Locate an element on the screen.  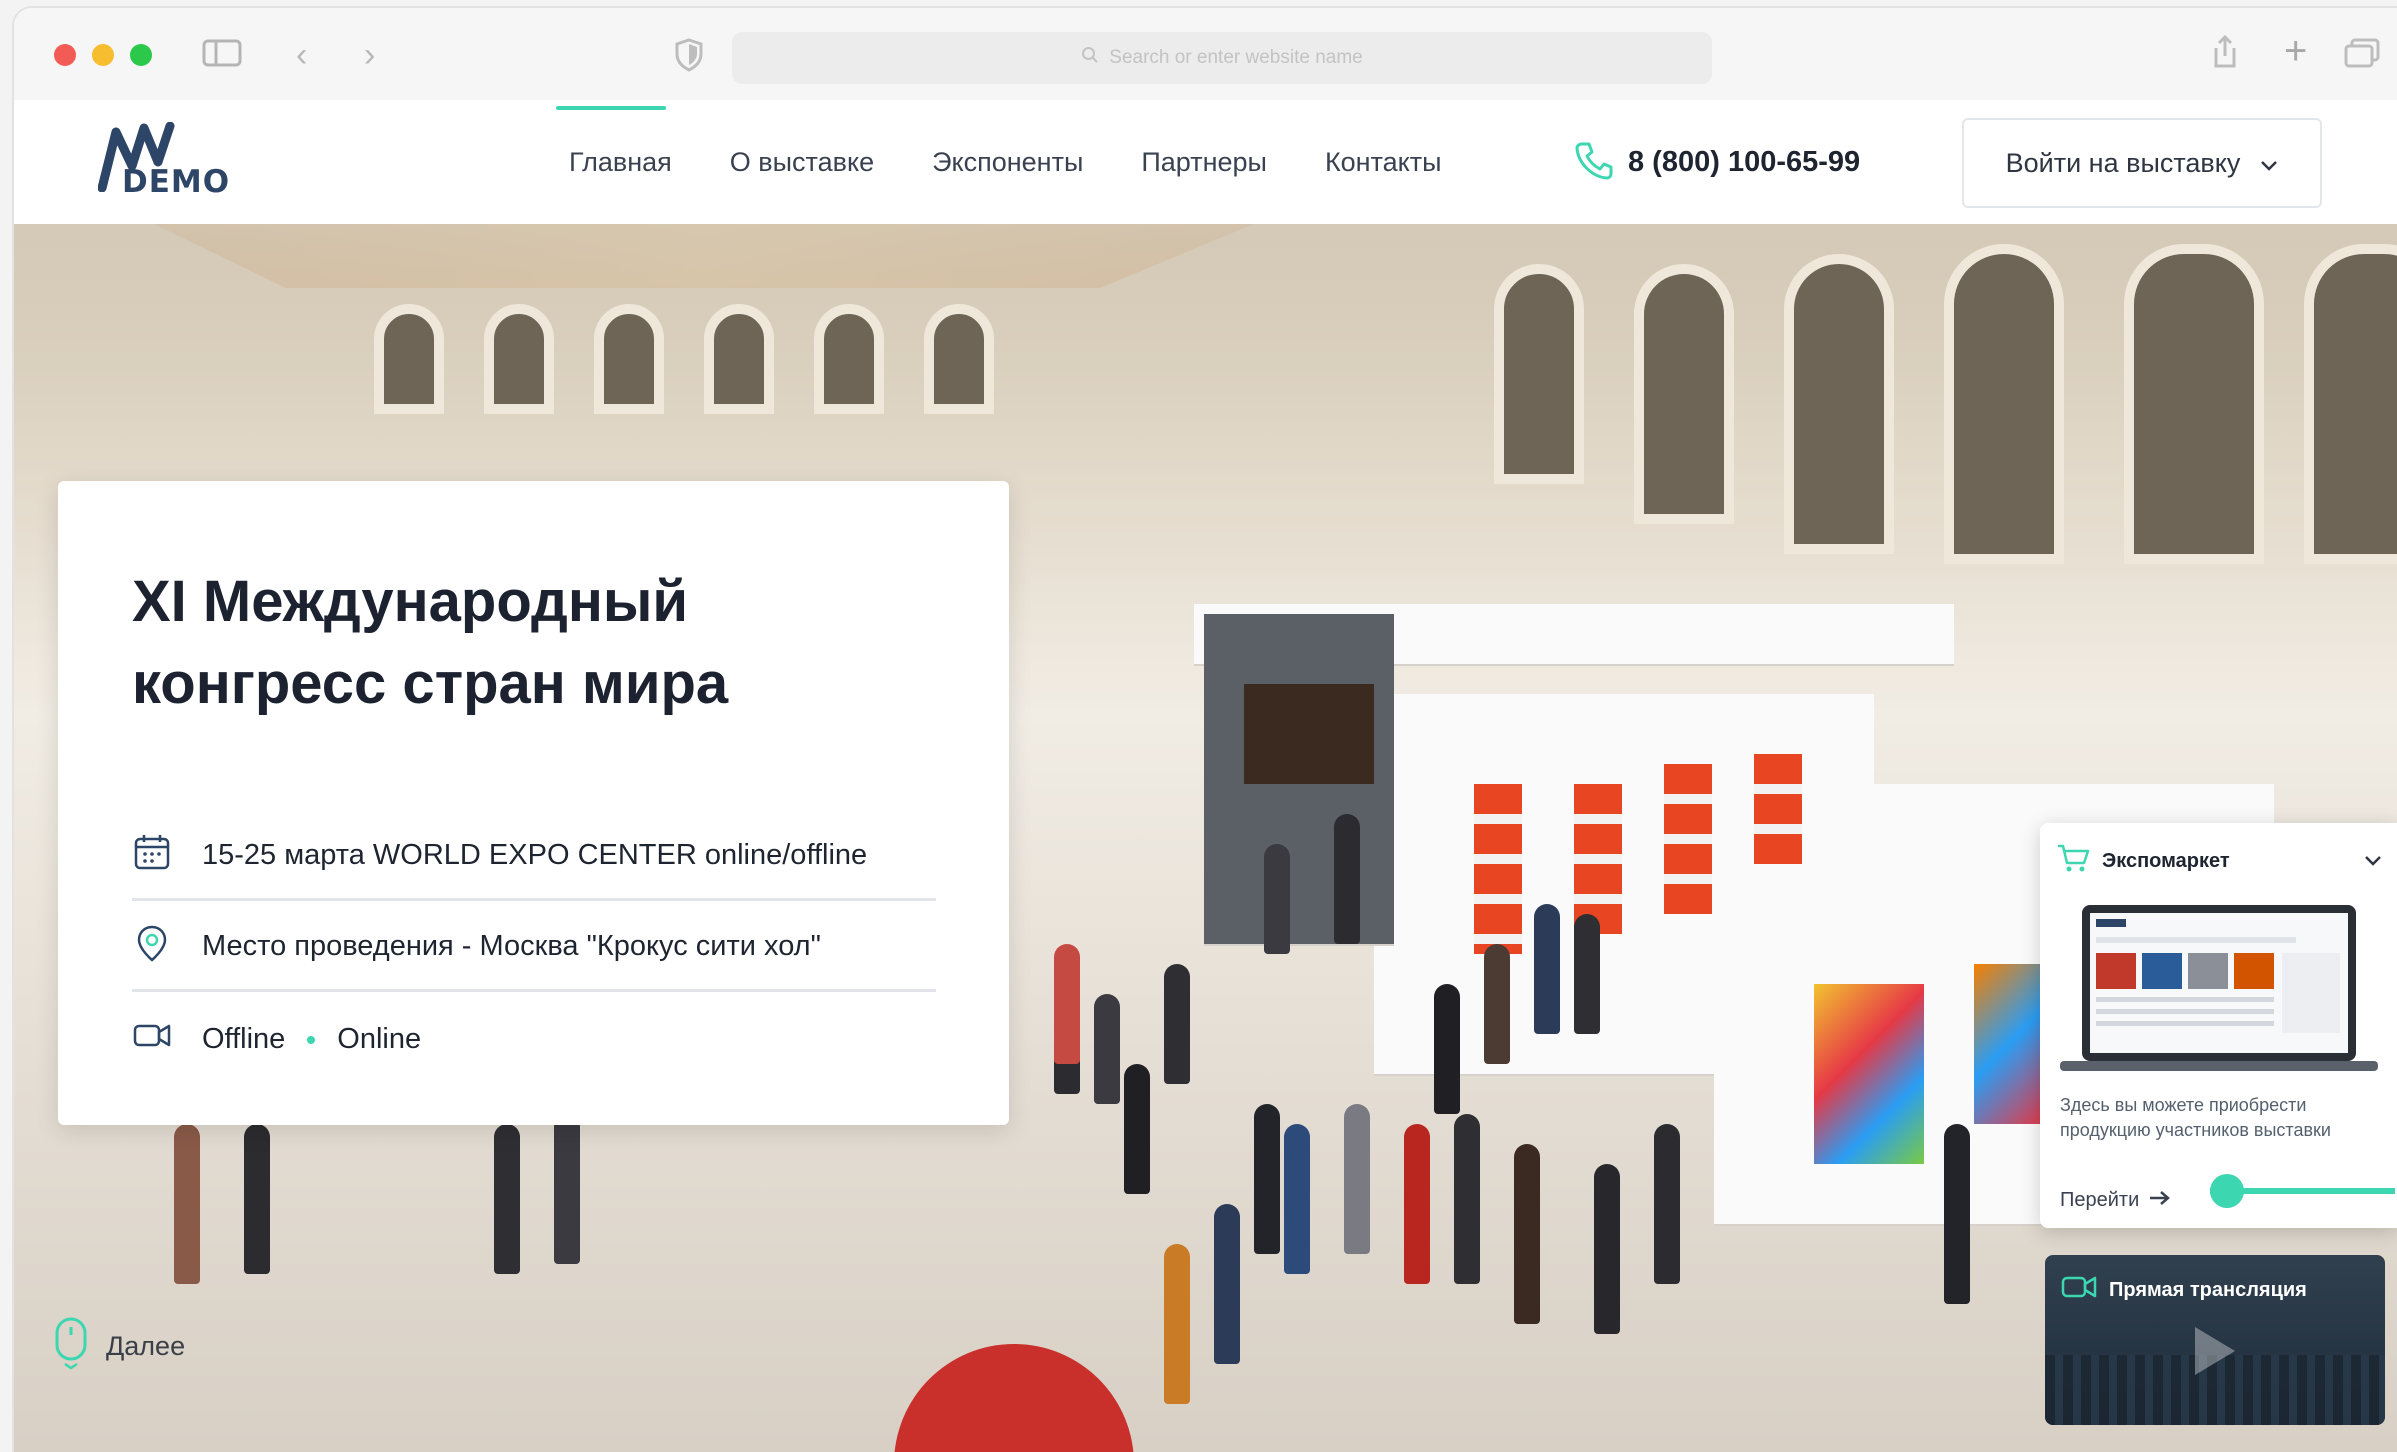
phone-icon is located at coordinates (1594, 162).